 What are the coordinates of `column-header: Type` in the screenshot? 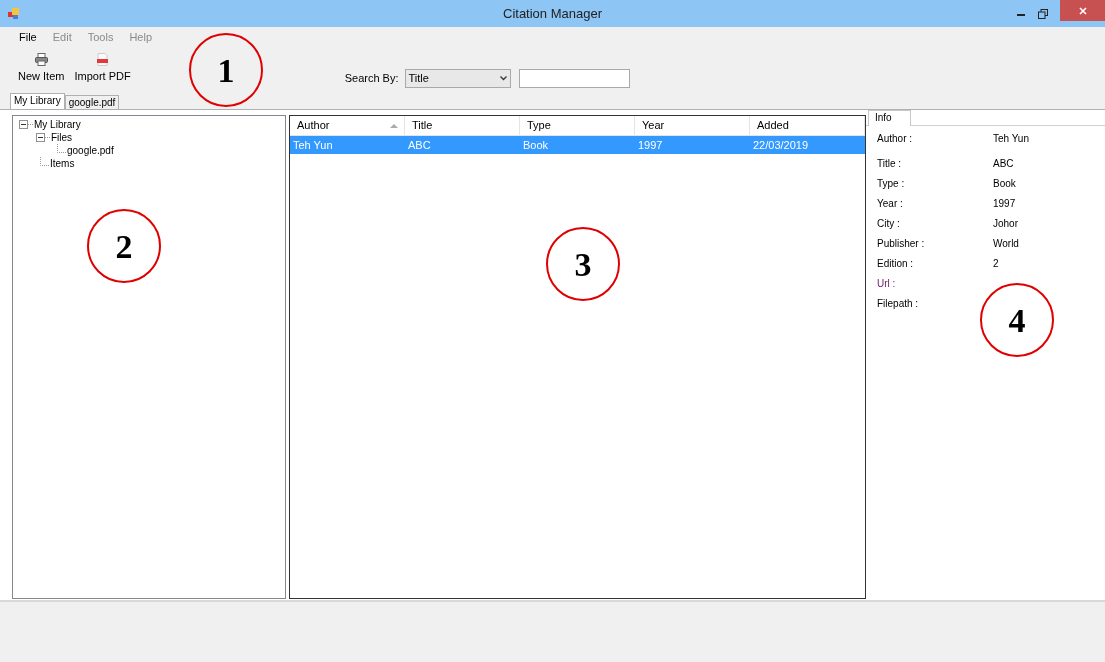 It's located at (577, 125).